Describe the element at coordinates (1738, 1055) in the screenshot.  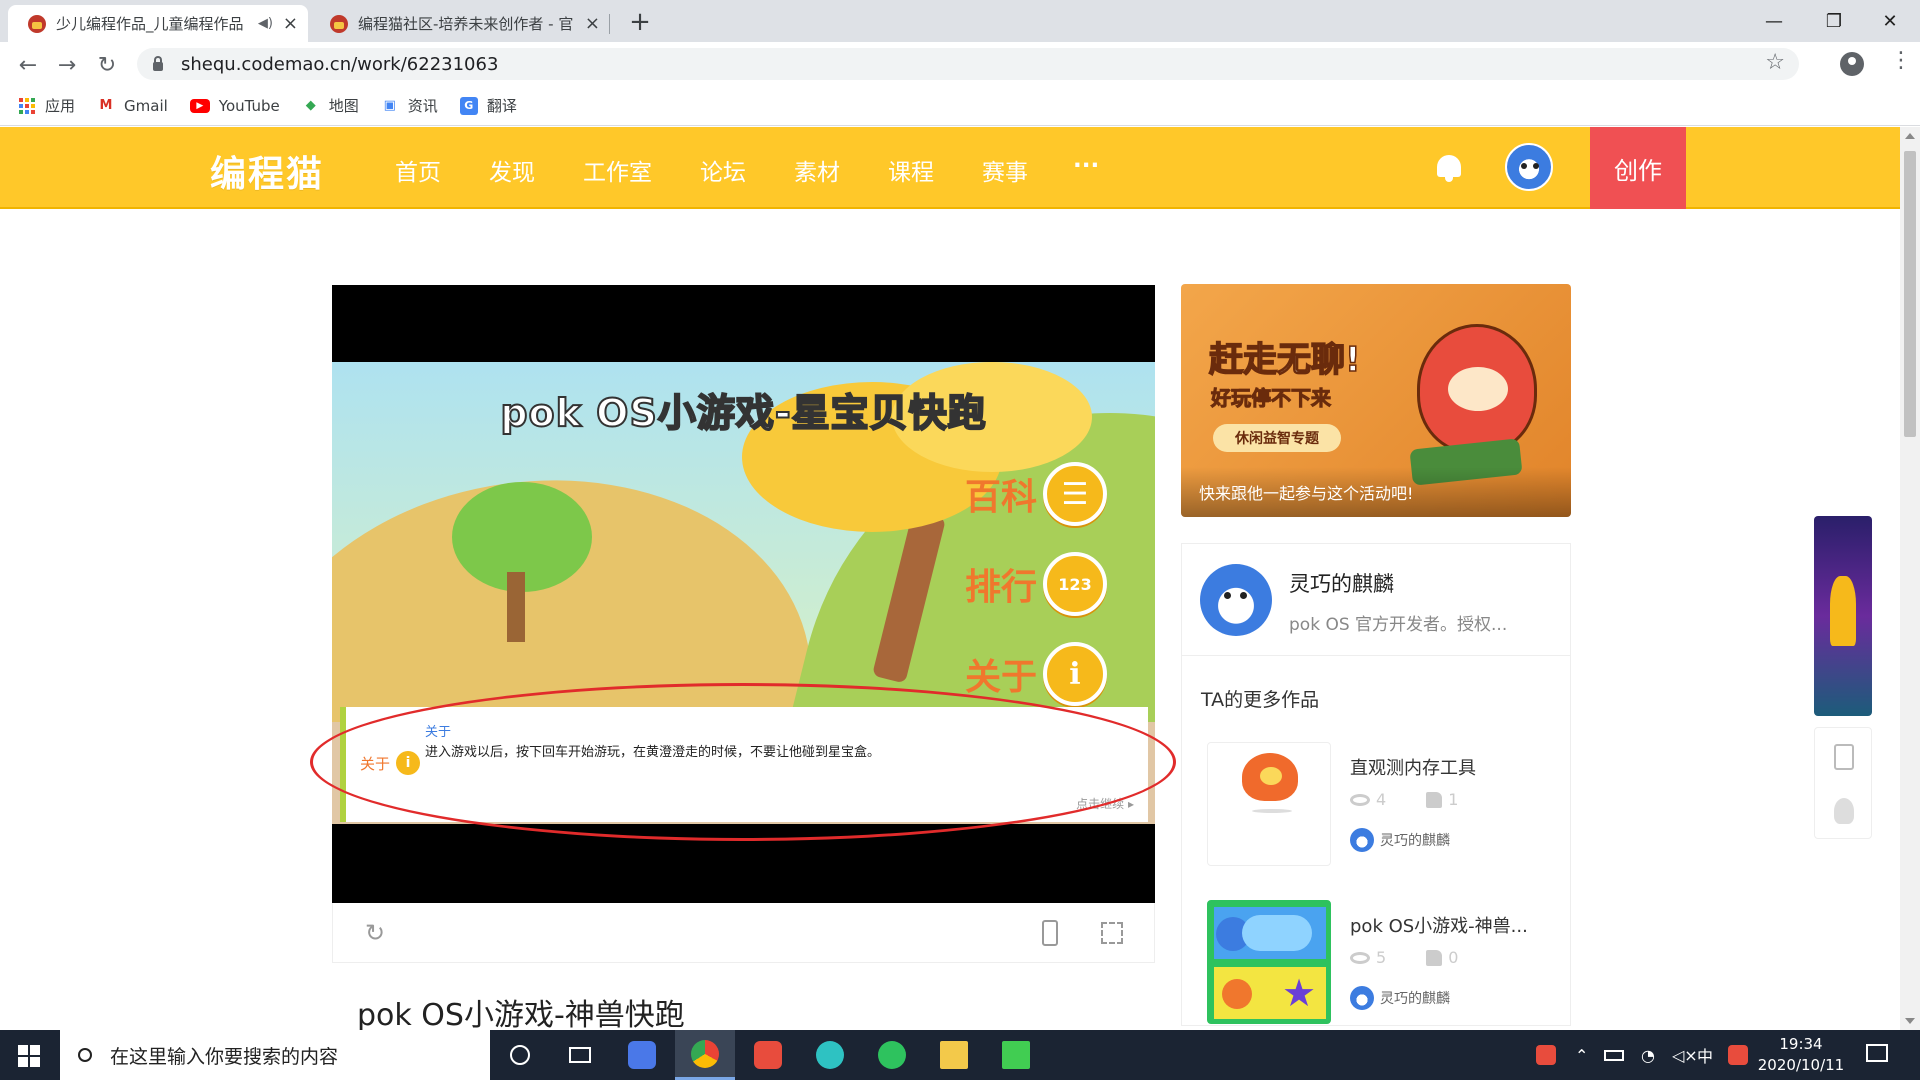
I see `sogou-ime-icon` at that location.